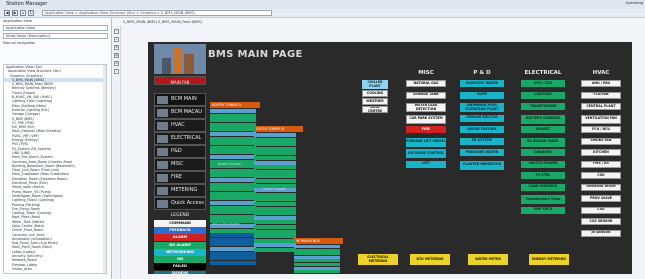  Describe the element at coordinates (601, 198) in the screenshot. I see `hvac-button: PROV VALVE` at that location.